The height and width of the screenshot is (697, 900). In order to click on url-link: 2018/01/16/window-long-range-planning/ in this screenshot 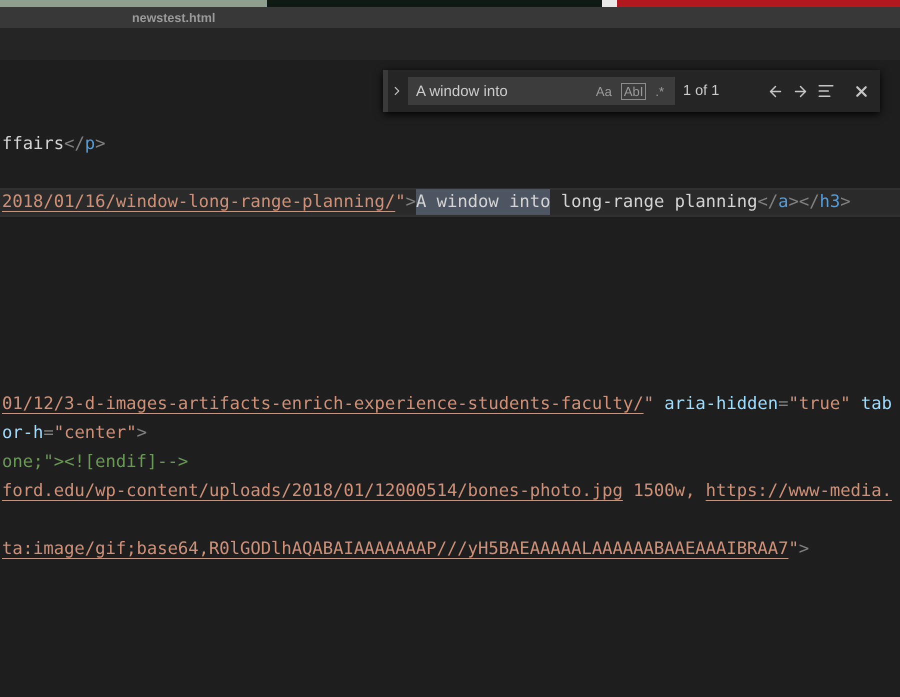, I will do `click(199, 202)`.